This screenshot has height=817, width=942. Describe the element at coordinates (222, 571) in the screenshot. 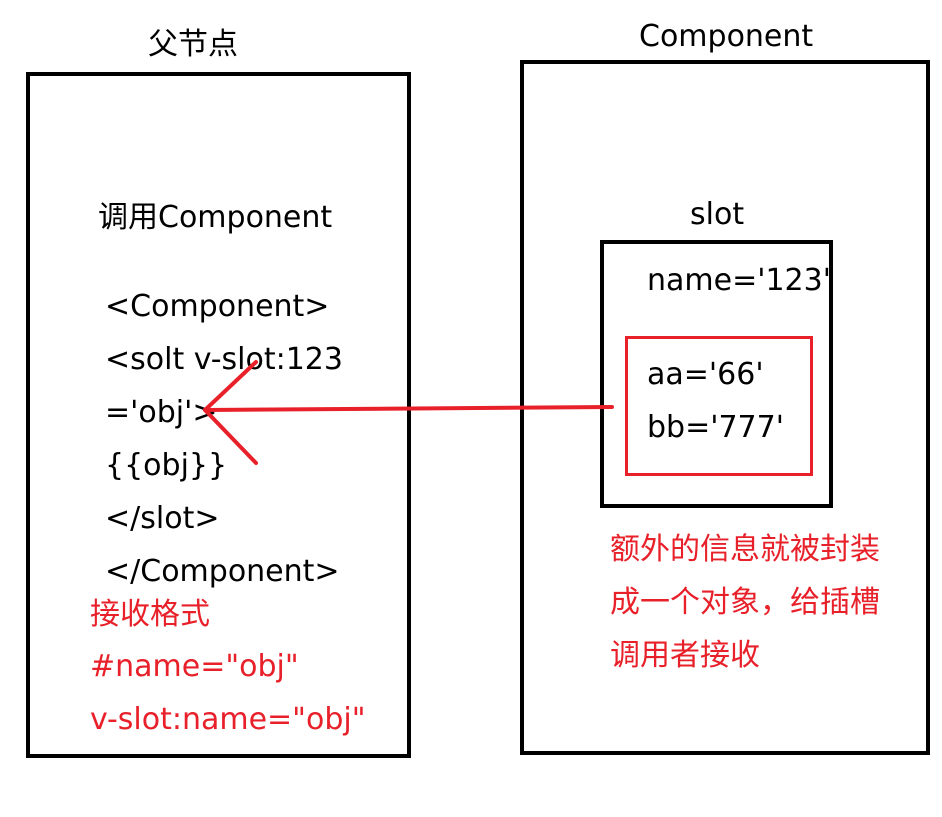

I see `code-line: </Component>` at that location.